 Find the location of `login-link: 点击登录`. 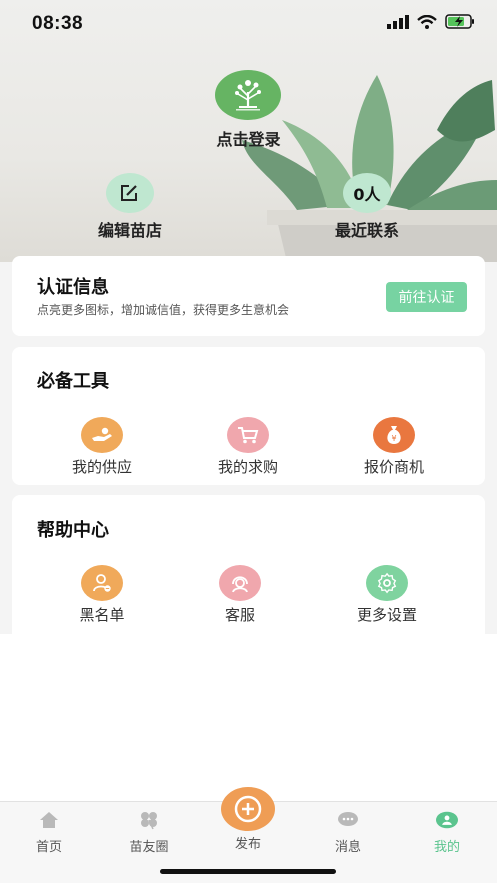

login-link: 点击登录 is located at coordinates (248, 138).